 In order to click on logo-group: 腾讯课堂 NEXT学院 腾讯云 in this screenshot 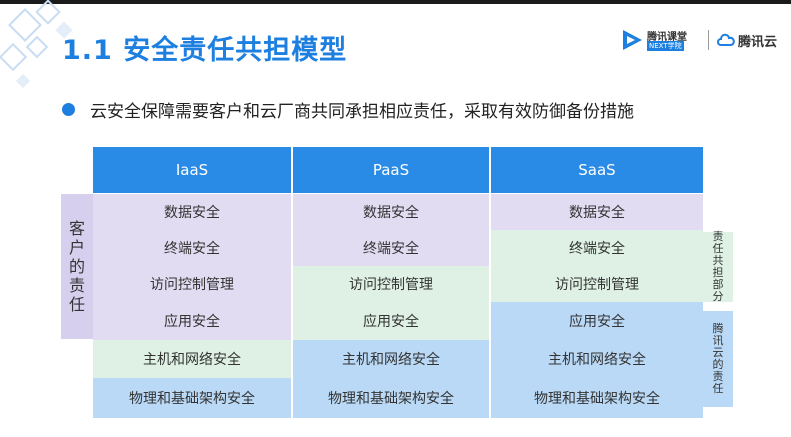, I will do `click(700, 40)`.